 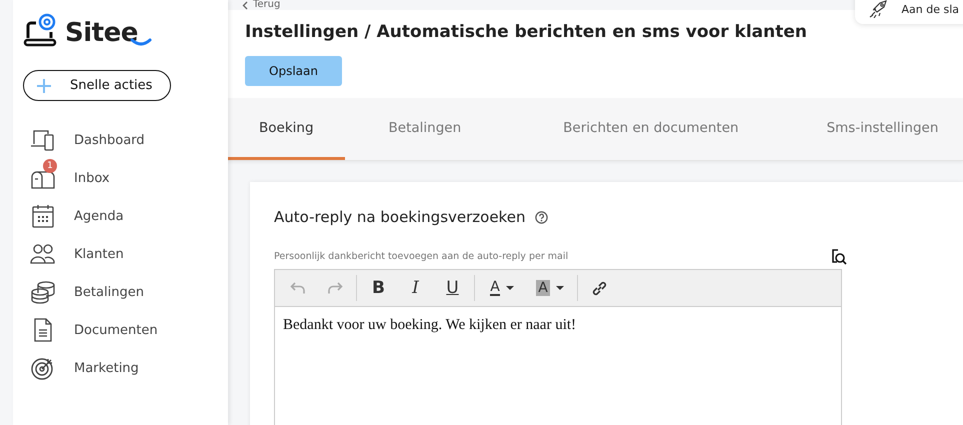 I want to click on help-icon, so click(x=541, y=217).